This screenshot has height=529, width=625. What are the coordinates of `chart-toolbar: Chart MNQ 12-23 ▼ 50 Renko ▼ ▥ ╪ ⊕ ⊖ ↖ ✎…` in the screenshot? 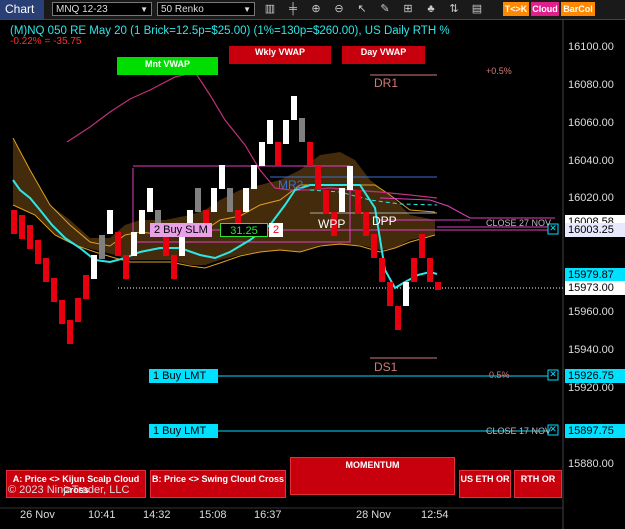 It's located at (312, 10).